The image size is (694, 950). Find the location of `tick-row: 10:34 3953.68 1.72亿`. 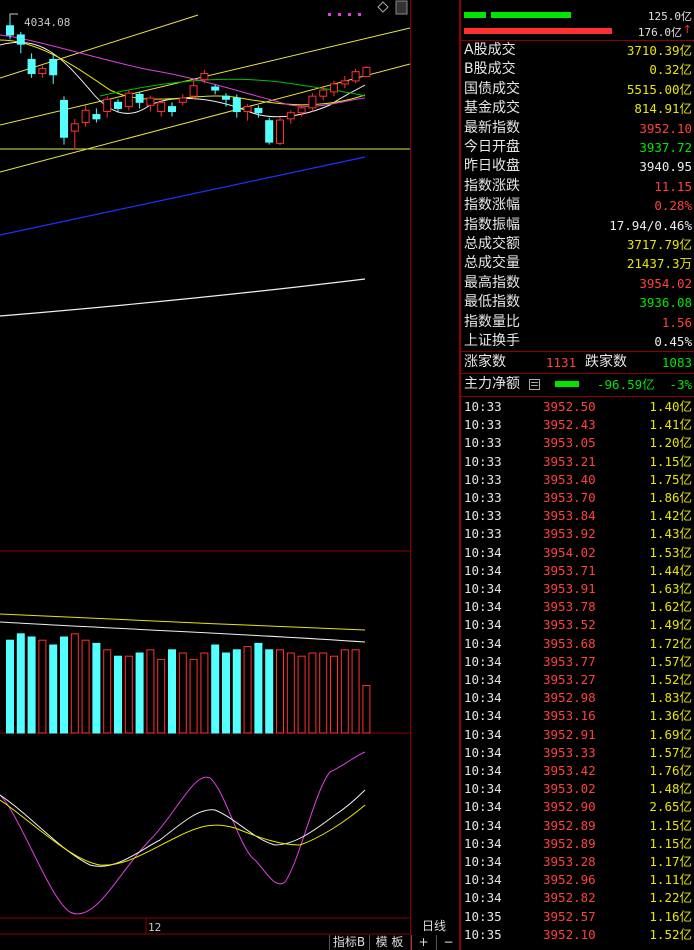

tick-row: 10:34 3953.68 1.72亿 is located at coordinates (577, 644).